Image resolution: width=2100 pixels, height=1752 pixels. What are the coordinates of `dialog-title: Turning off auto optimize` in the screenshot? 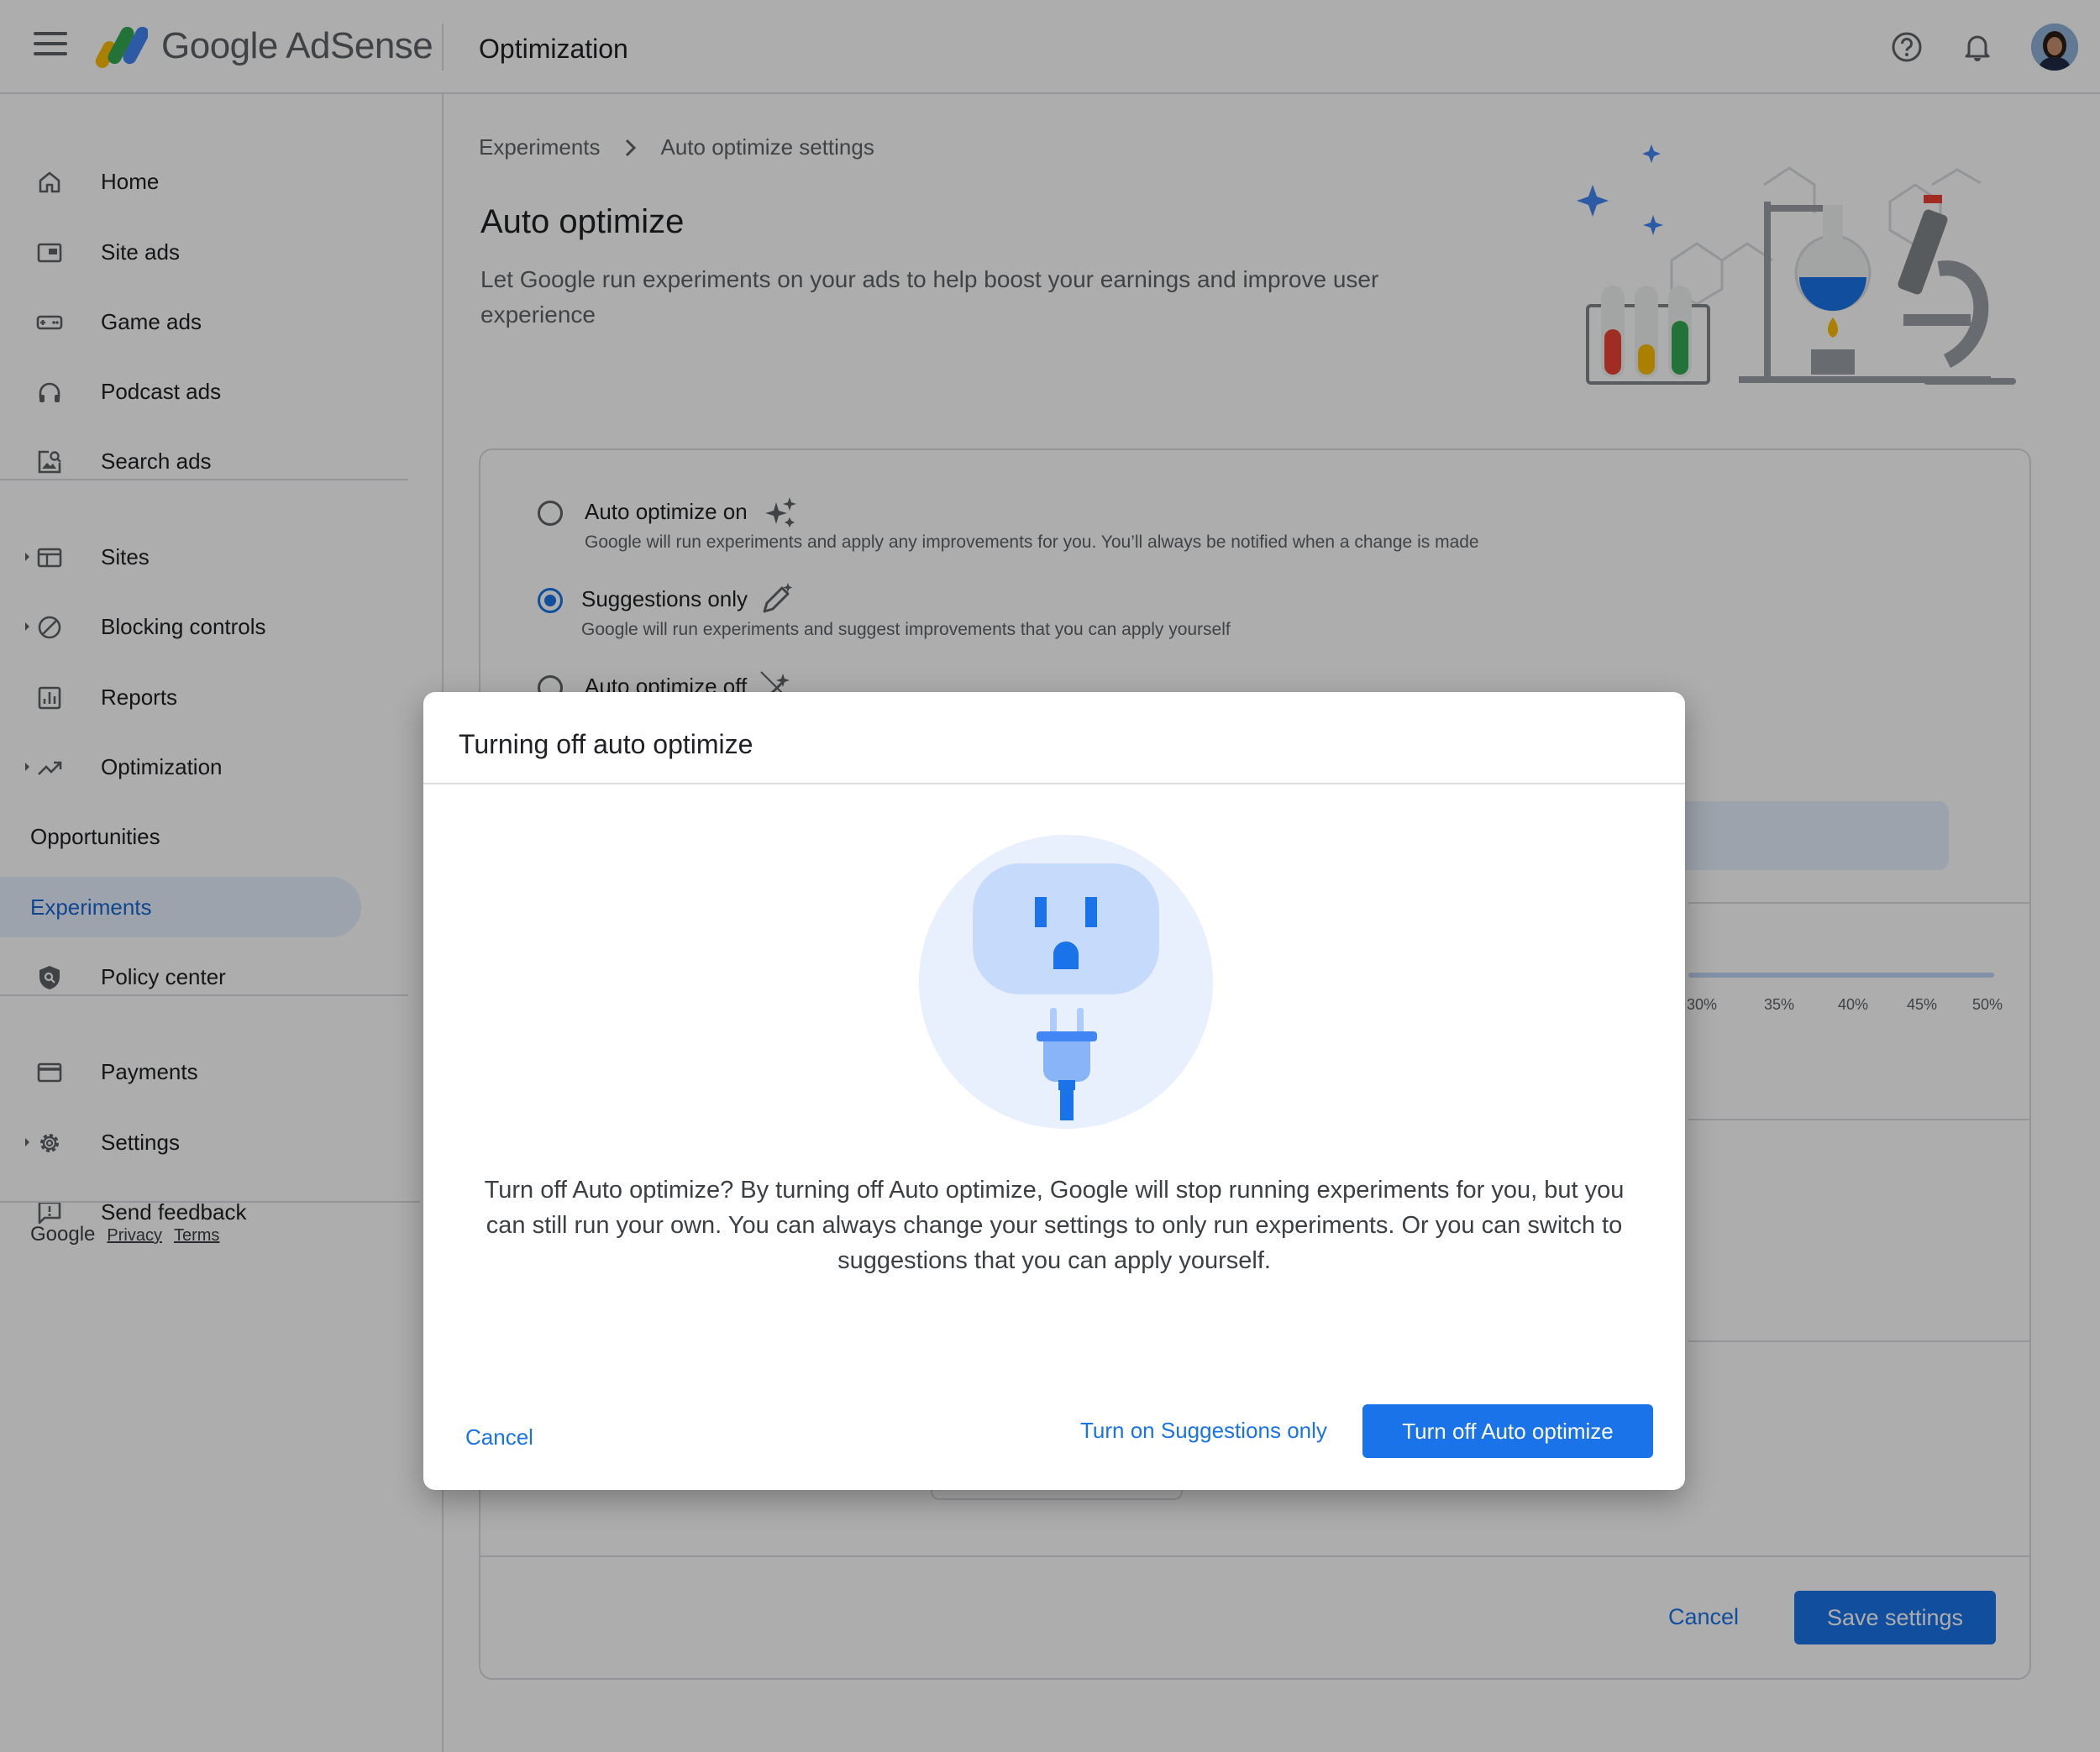 It's located at (606, 744).